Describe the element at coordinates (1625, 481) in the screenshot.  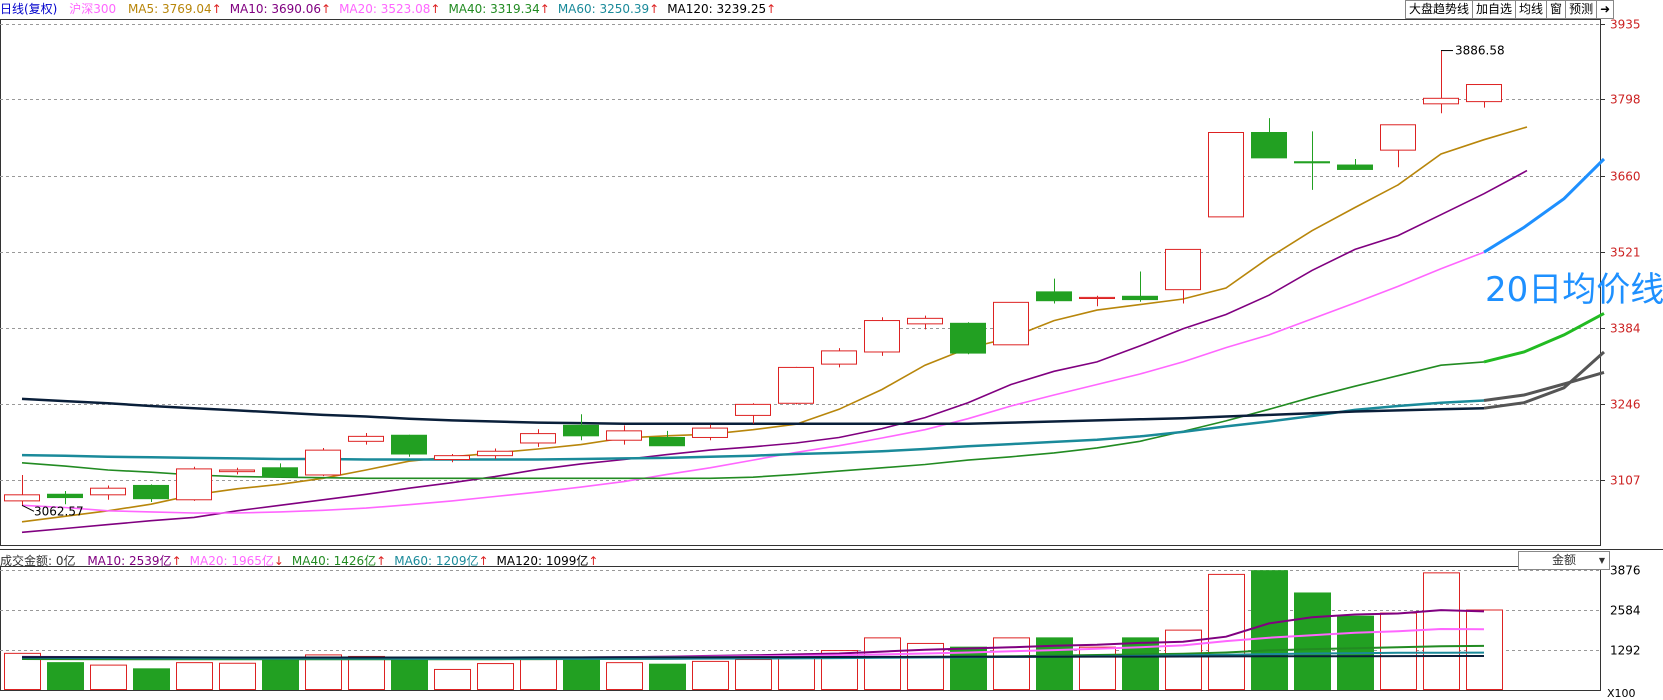
I see `price-tick-label: 3107` at that location.